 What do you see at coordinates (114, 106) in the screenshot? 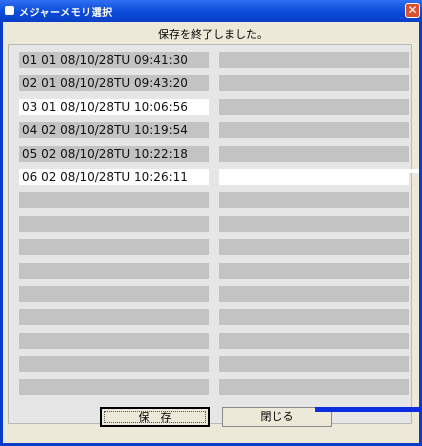
I see `memory-slot-left-3: 03 01 08/10/28TU 10:06:56` at bounding box center [114, 106].